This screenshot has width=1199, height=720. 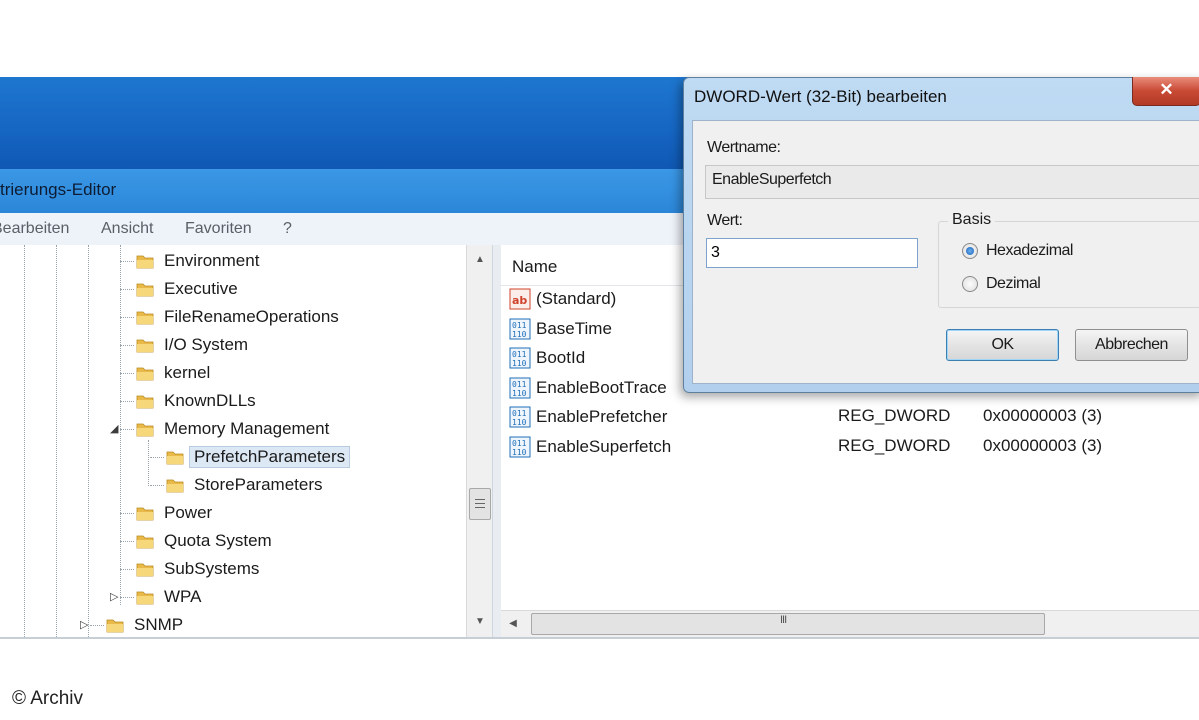 What do you see at coordinates (204, 541) in the screenshot?
I see `tree-item: Quota System` at bounding box center [204, 541].